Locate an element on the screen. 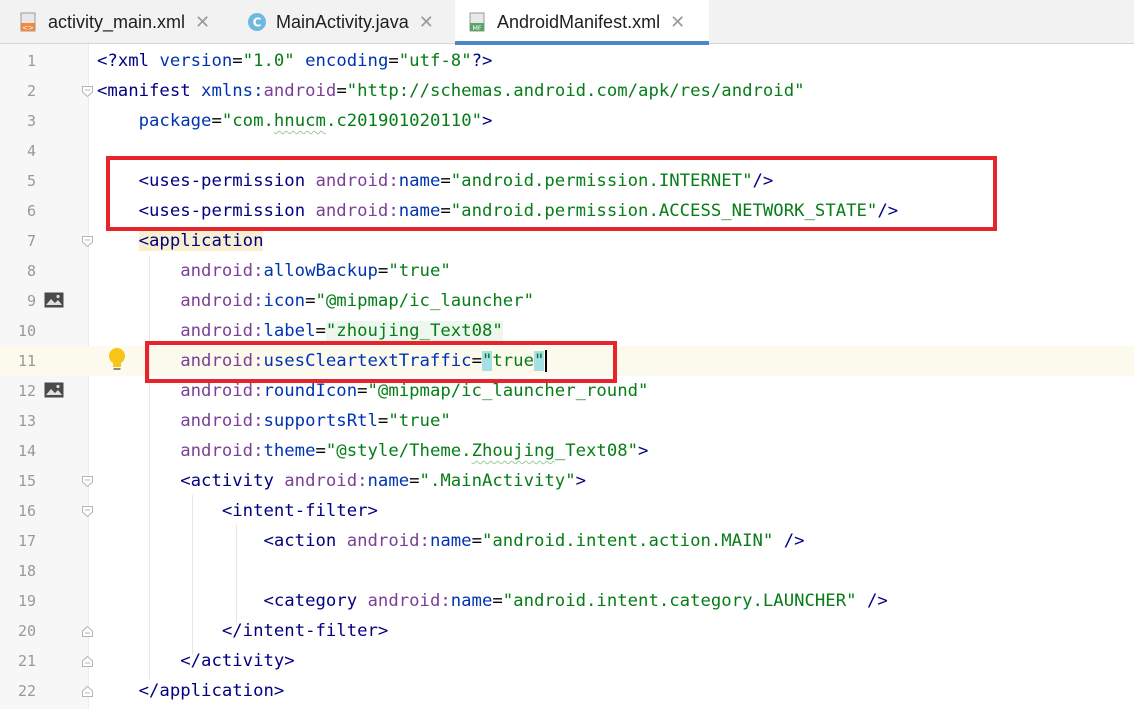 This screenshot has height=709, width=1134. line-number: 5 is located at coordinates (31, 181).